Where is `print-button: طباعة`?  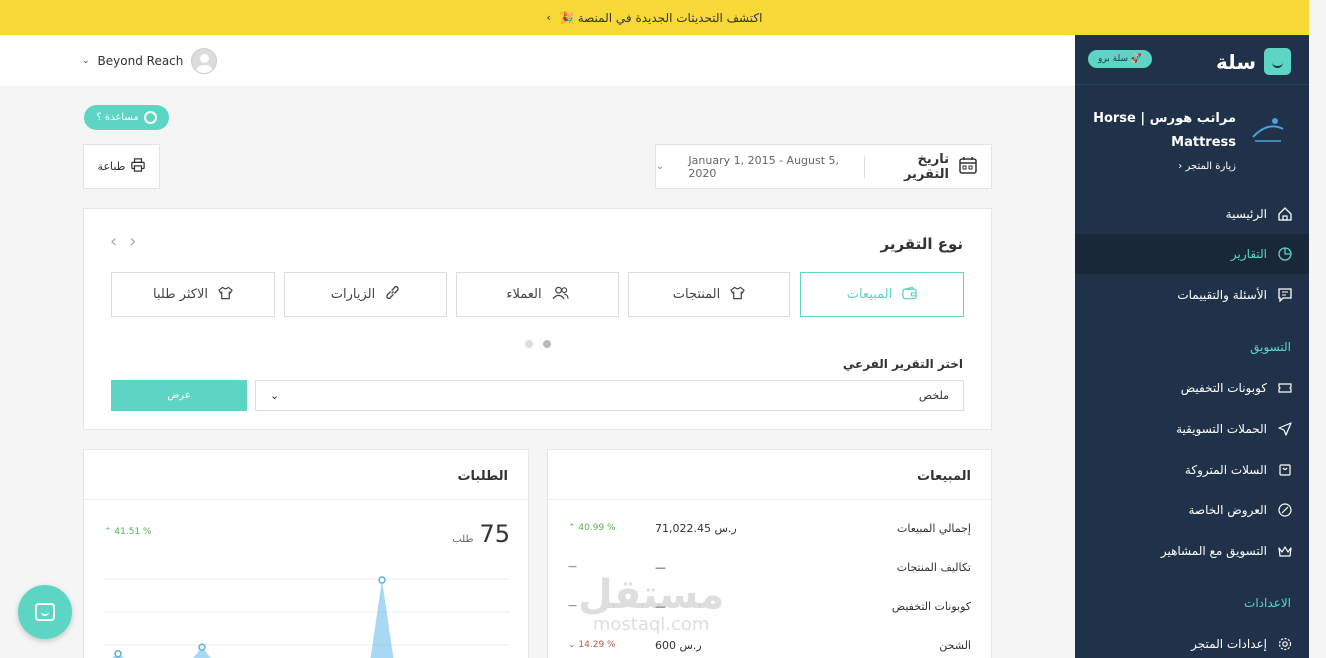
print-button: طباعة is located at coordinates (121, 166).